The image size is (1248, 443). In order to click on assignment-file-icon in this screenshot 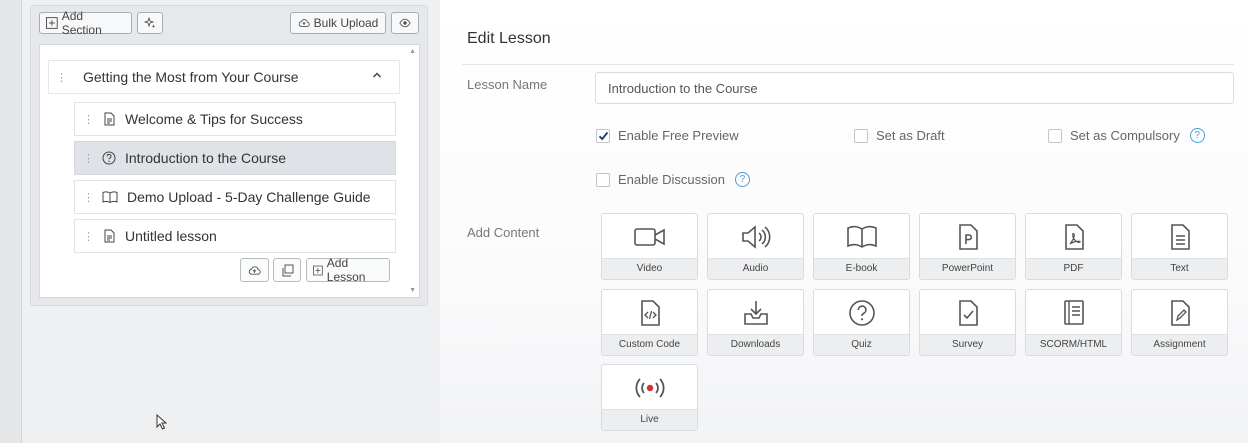, I will do `click(1180, 313)`.